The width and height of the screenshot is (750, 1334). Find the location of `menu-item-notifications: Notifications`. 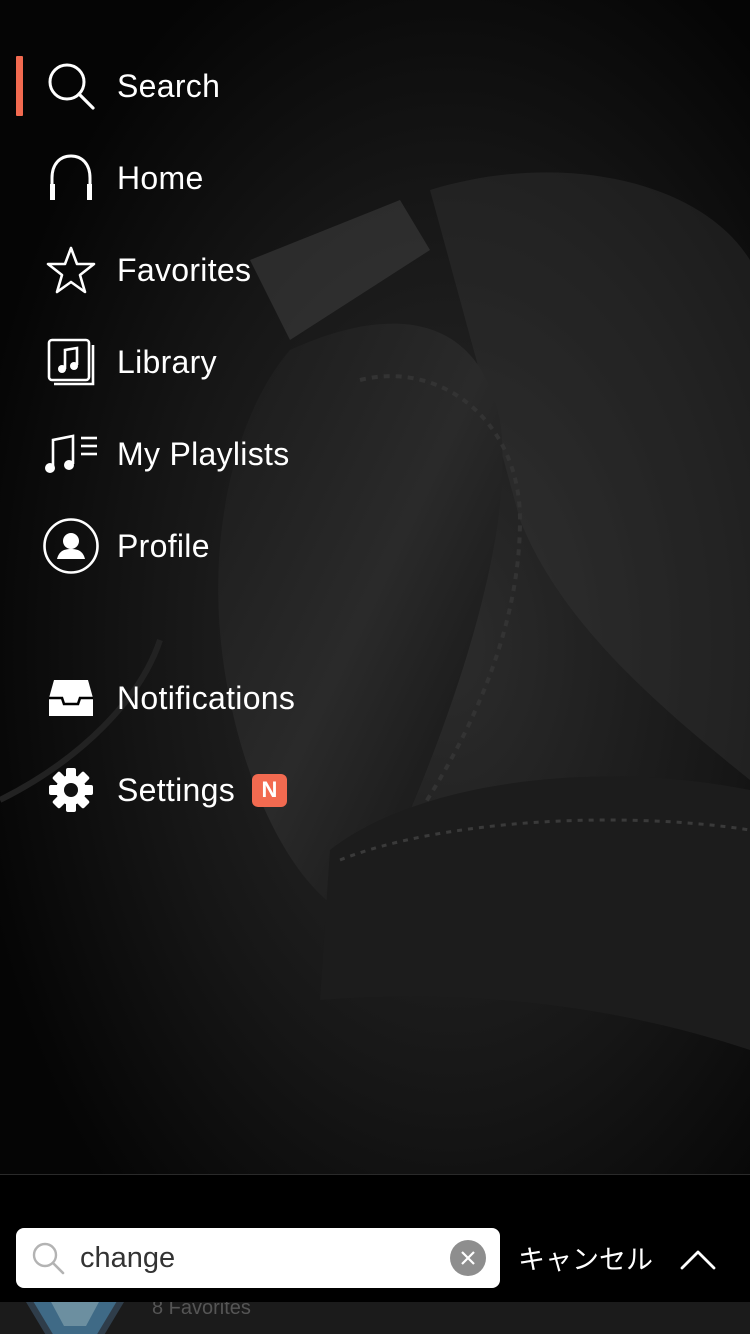

menu-item-notifications: Notifications is located at coordinates (260, 698).